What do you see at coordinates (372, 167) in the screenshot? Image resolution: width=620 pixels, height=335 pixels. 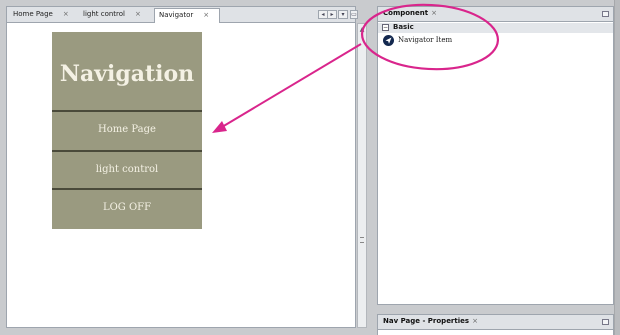 I see `panel-splitter` at bounding box center [372, 167].